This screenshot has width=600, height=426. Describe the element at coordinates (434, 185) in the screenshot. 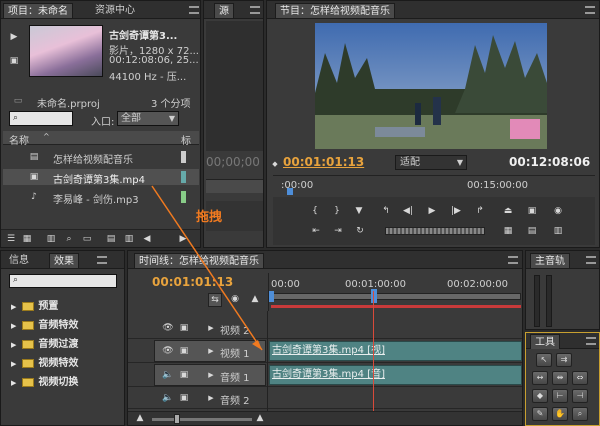

I see `program-ruler: :00:00 00:15:00:00` at that location.